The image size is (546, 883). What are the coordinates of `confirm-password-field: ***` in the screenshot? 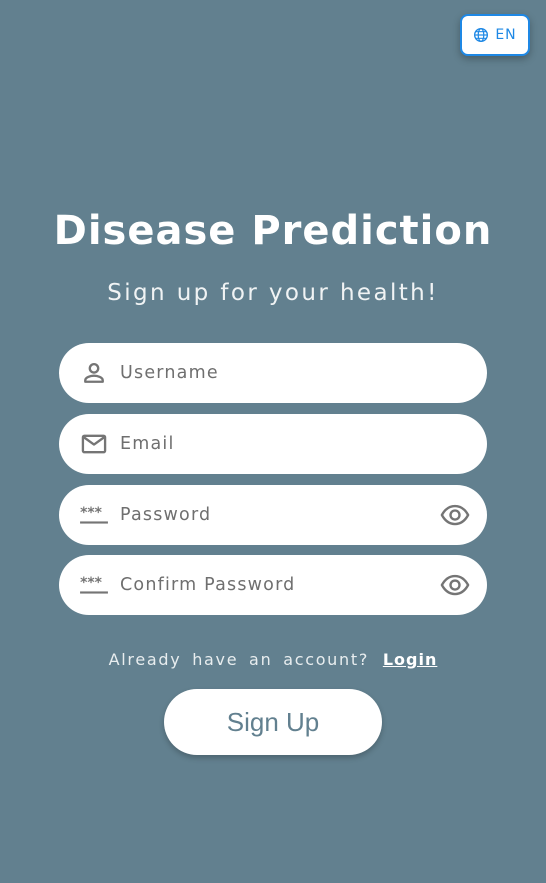 It's located at (273, 585).